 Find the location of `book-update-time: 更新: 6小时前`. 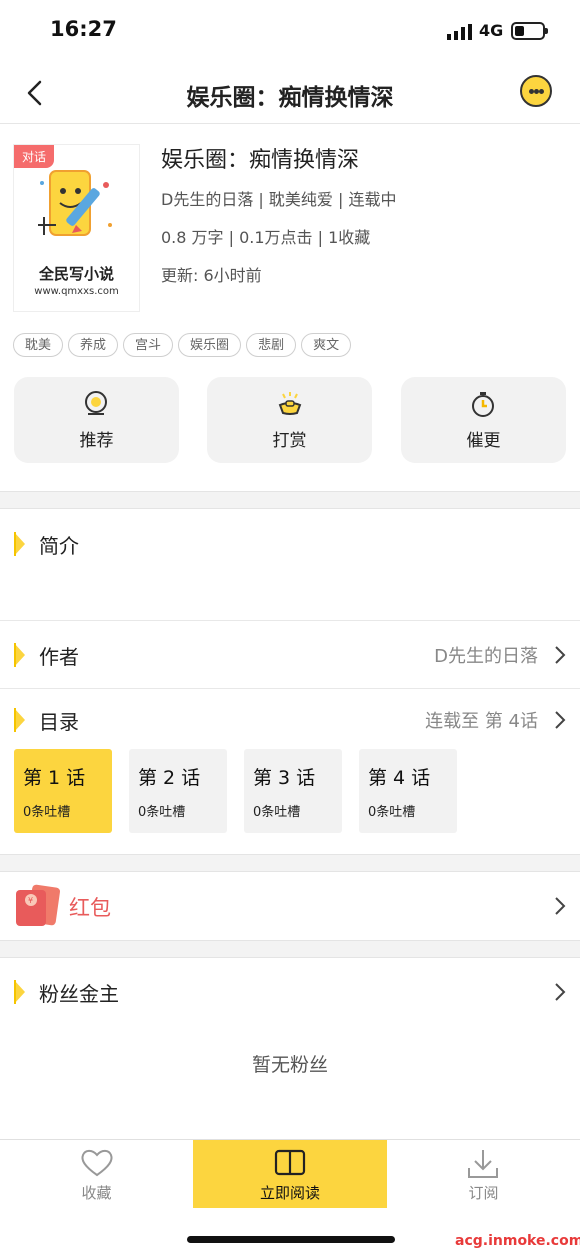

book-update-time: 更新: 6小时前 is located at coordinates (211, 275).